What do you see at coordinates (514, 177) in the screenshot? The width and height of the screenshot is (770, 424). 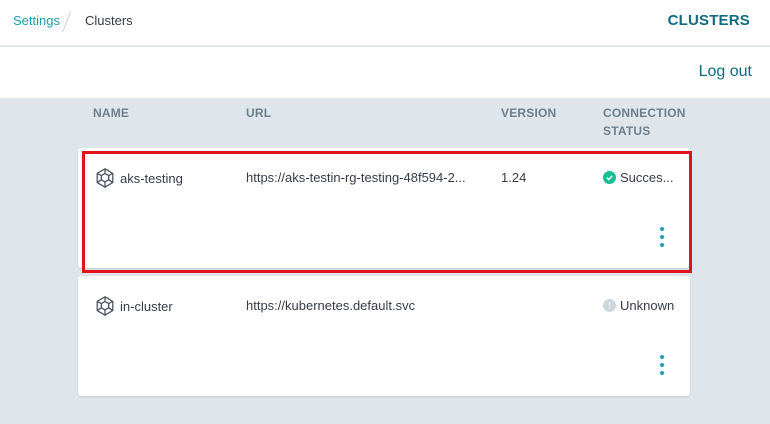 I see `cluster-version: 1.24` at bounding box center [514, 177].